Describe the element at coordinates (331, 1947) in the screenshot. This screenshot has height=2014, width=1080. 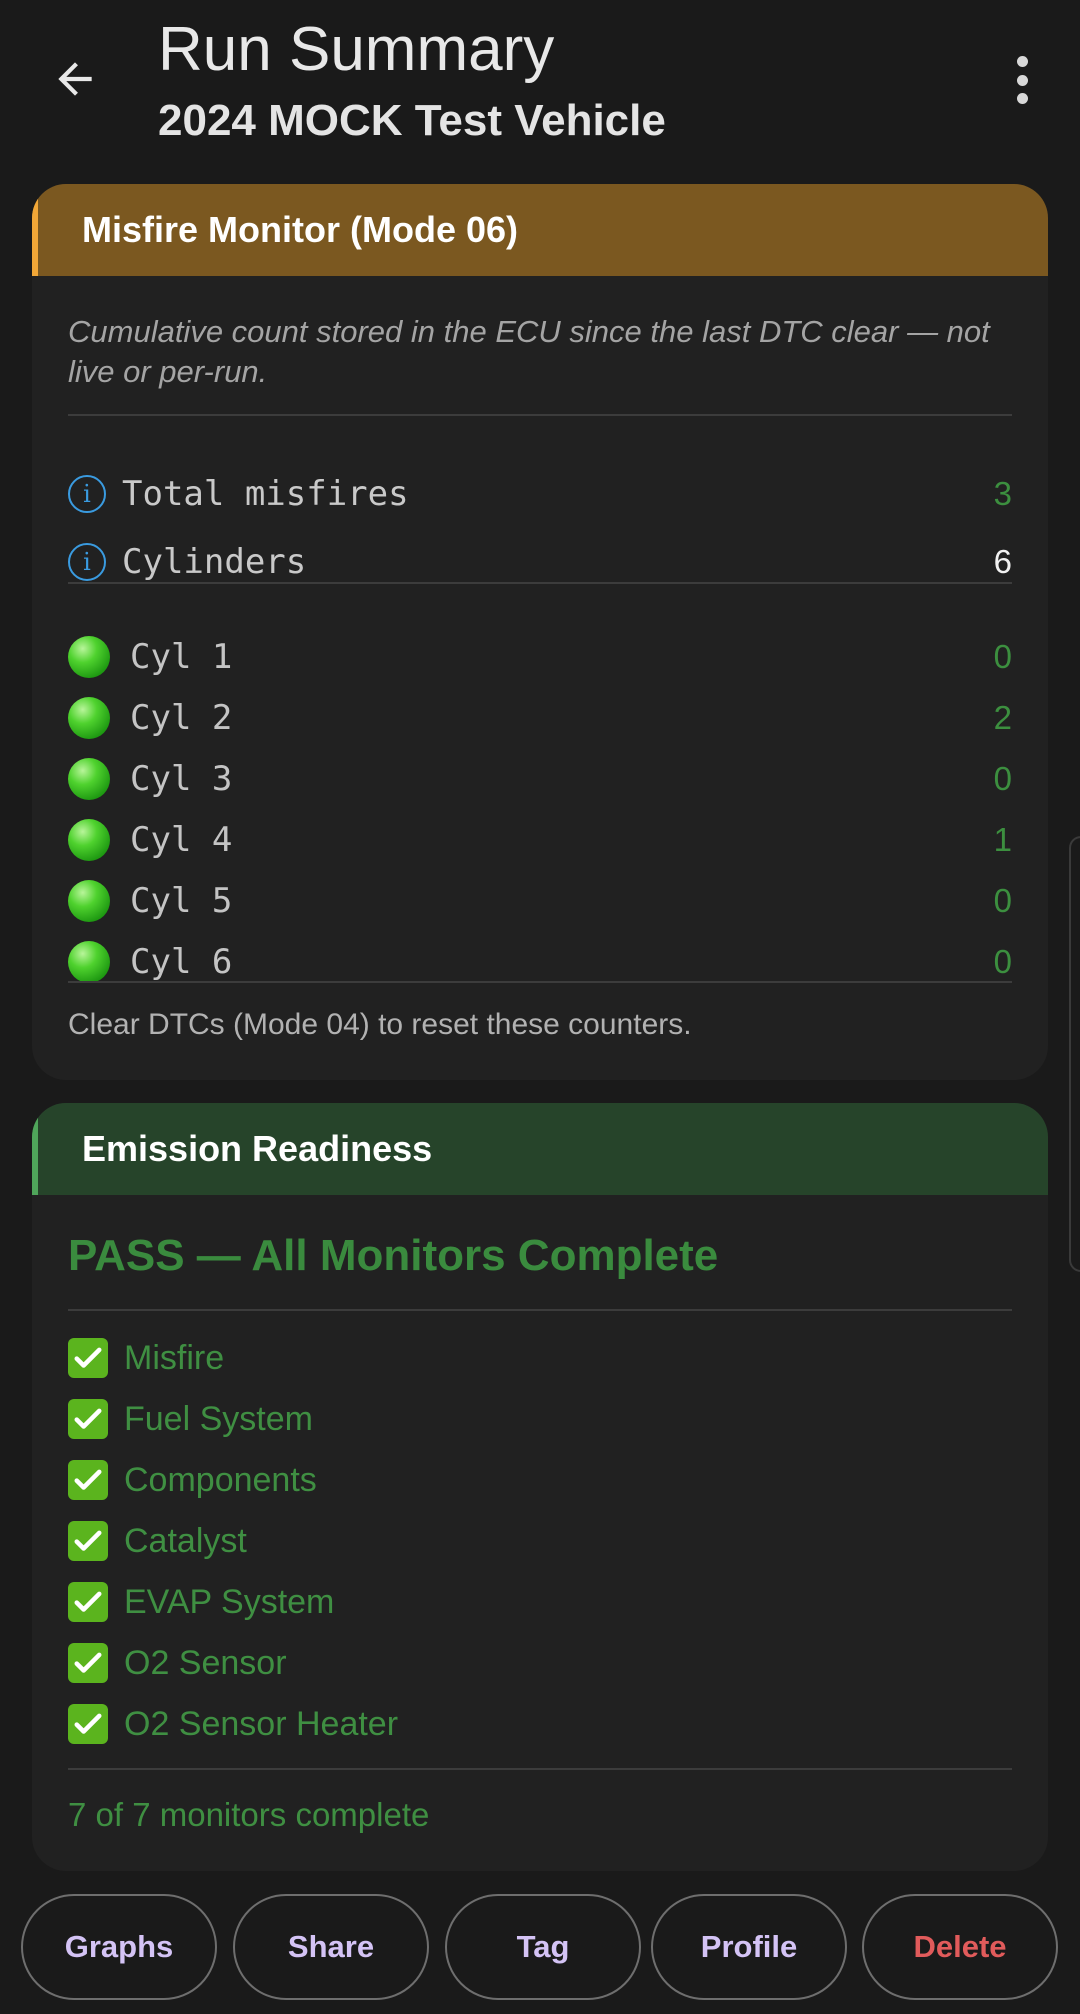
I see `share-button: Share` at that location.